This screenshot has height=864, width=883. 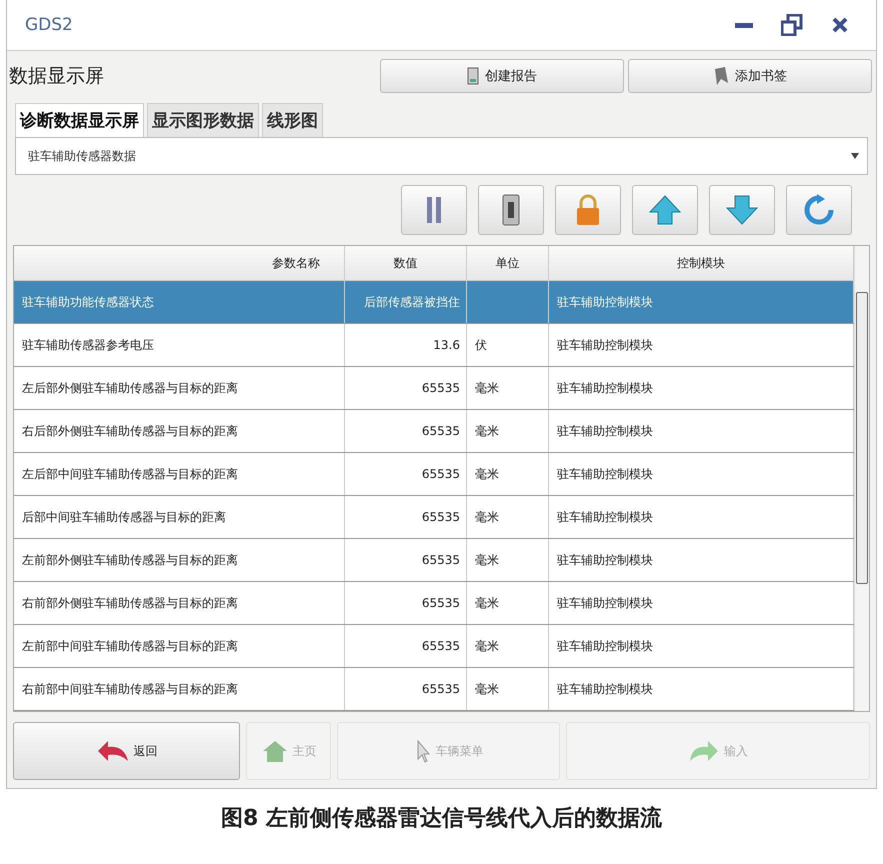 I want to click on table-row: 右前部中间驻车辅助传感器与目标的距离 65535 毫米 驻车辅助控制模块, so click(x=434, y=689).